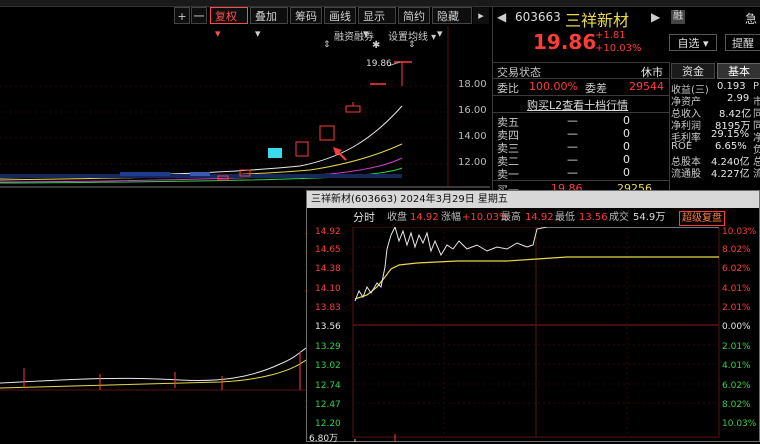 The height and width of the screenshot is (444, 760). Describe the element at coordinates (626, 133) in the screenshot. I see `ask4-volume: 0` at that location.